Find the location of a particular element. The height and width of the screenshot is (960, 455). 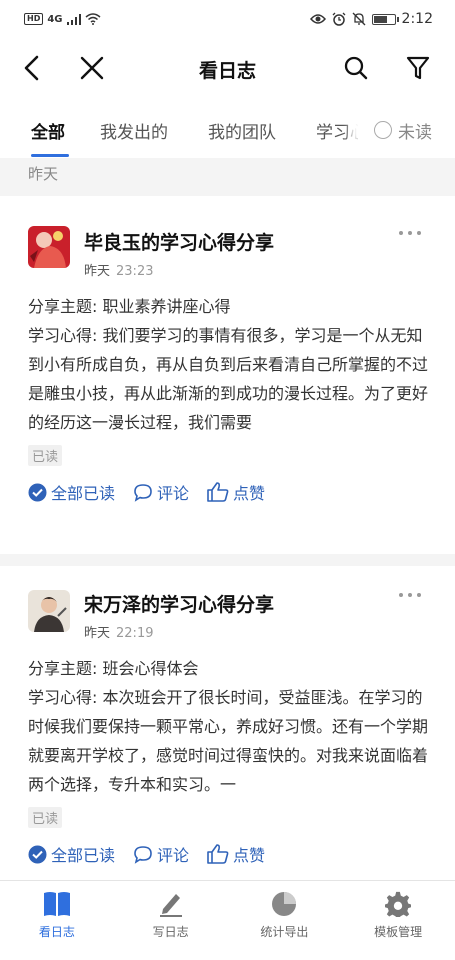

title-bar: 看日志 is located at coordinates (227, 68).